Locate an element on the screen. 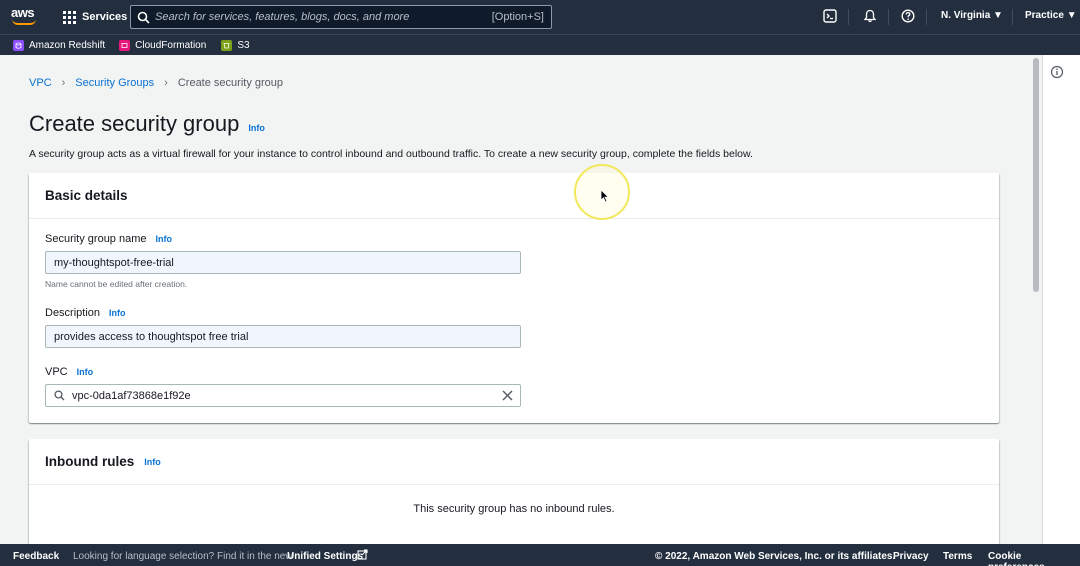 This screenshot has height=566, width=1080. panel-header: Basic details is located at coordinates (514, 196).